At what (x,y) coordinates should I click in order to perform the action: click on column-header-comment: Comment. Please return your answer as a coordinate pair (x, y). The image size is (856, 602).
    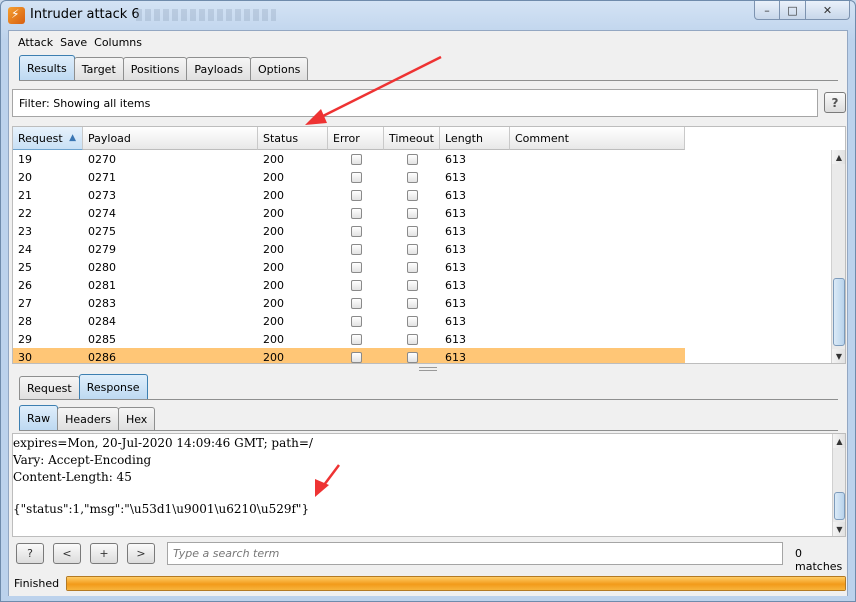
    Looking at the image, I should click on (597, 138).